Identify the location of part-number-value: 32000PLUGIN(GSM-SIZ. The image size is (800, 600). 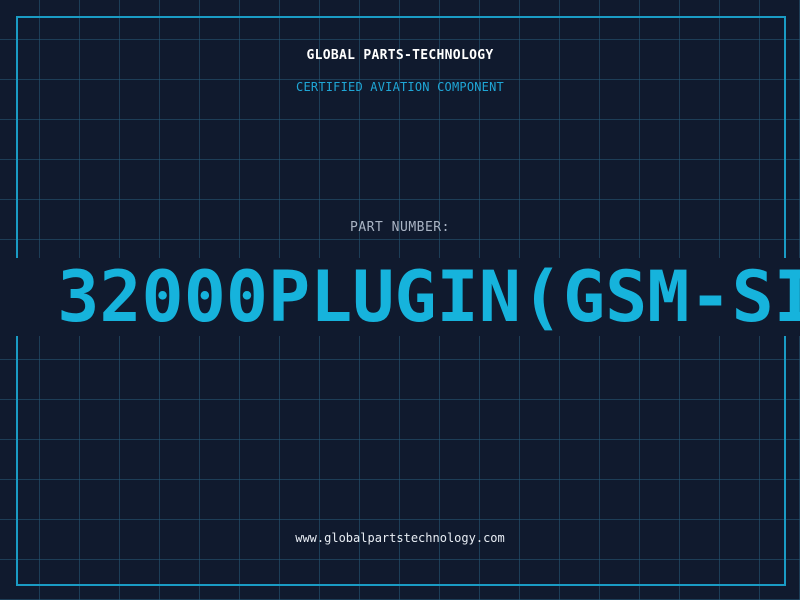
(428, 297).